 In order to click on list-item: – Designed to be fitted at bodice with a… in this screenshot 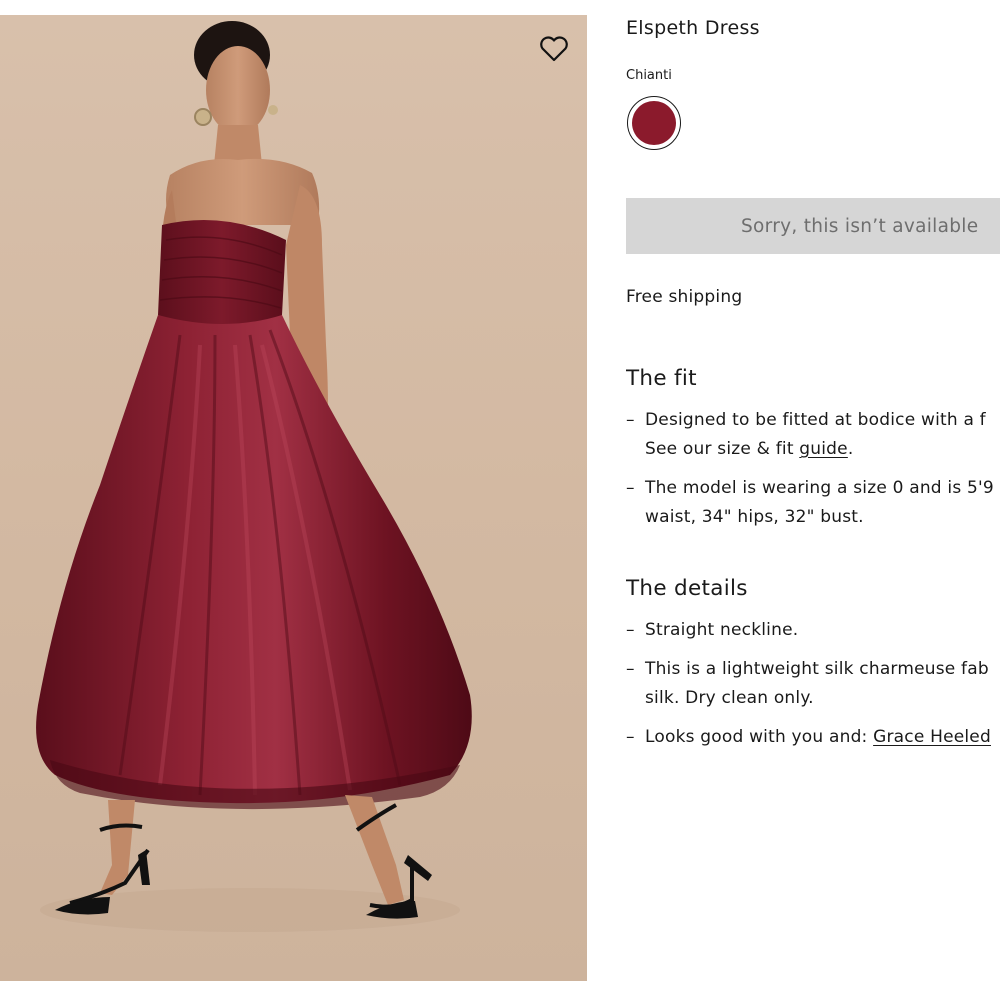, I will do `click(810, 435)`.